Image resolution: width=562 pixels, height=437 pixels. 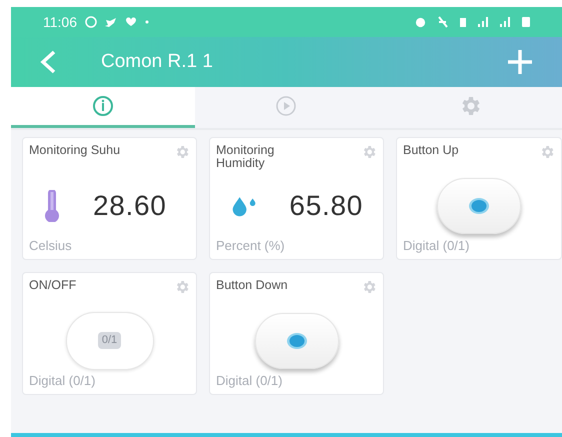 I want to click on widget-card: Button Down Digital (0/1), so click(x=296, y=333).